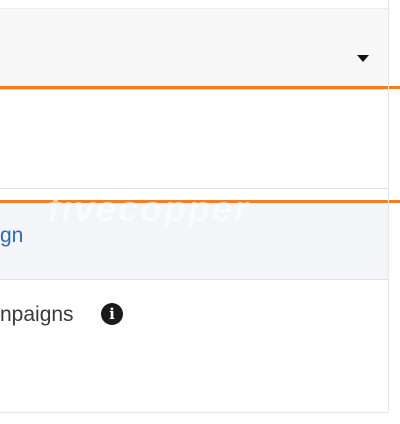  I want to click on caret-down-icon, so click(363, 58).